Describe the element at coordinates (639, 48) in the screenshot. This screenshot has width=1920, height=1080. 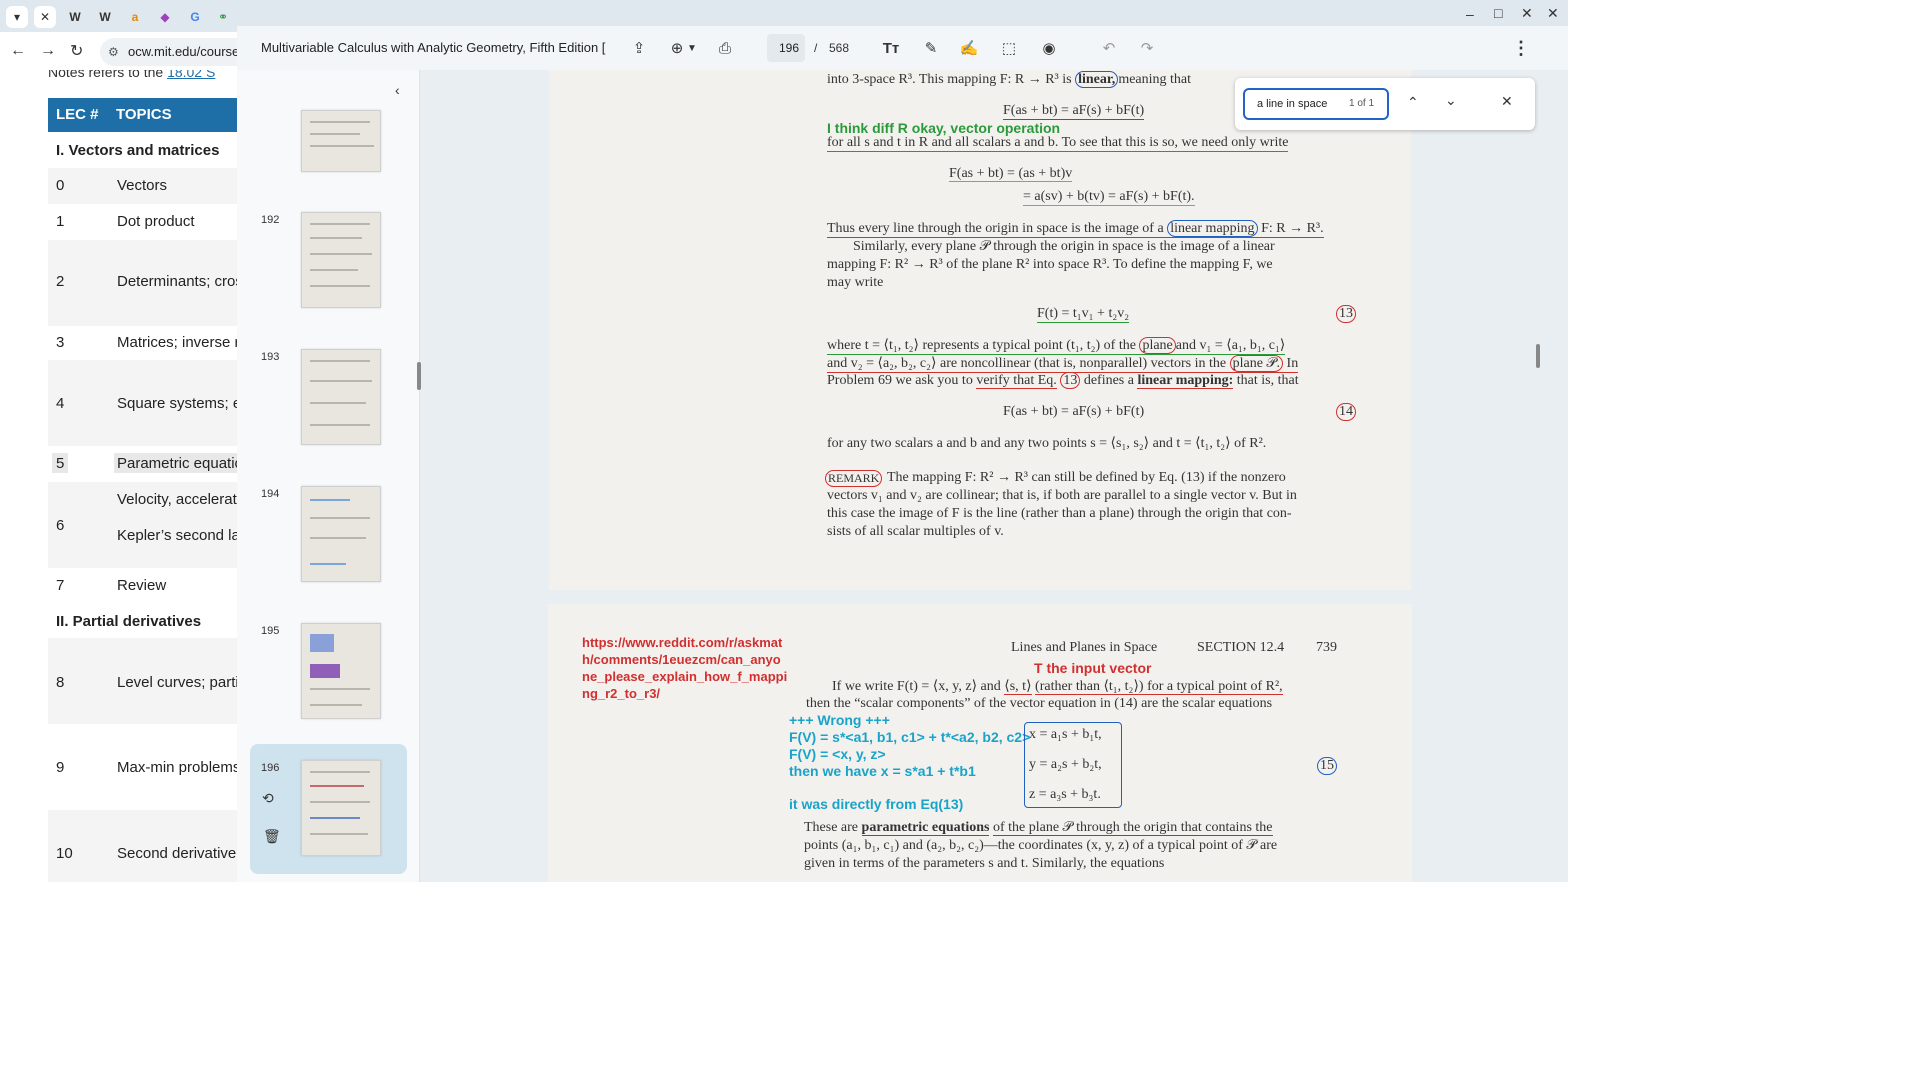
I see `share-button: ⇪` at that location.